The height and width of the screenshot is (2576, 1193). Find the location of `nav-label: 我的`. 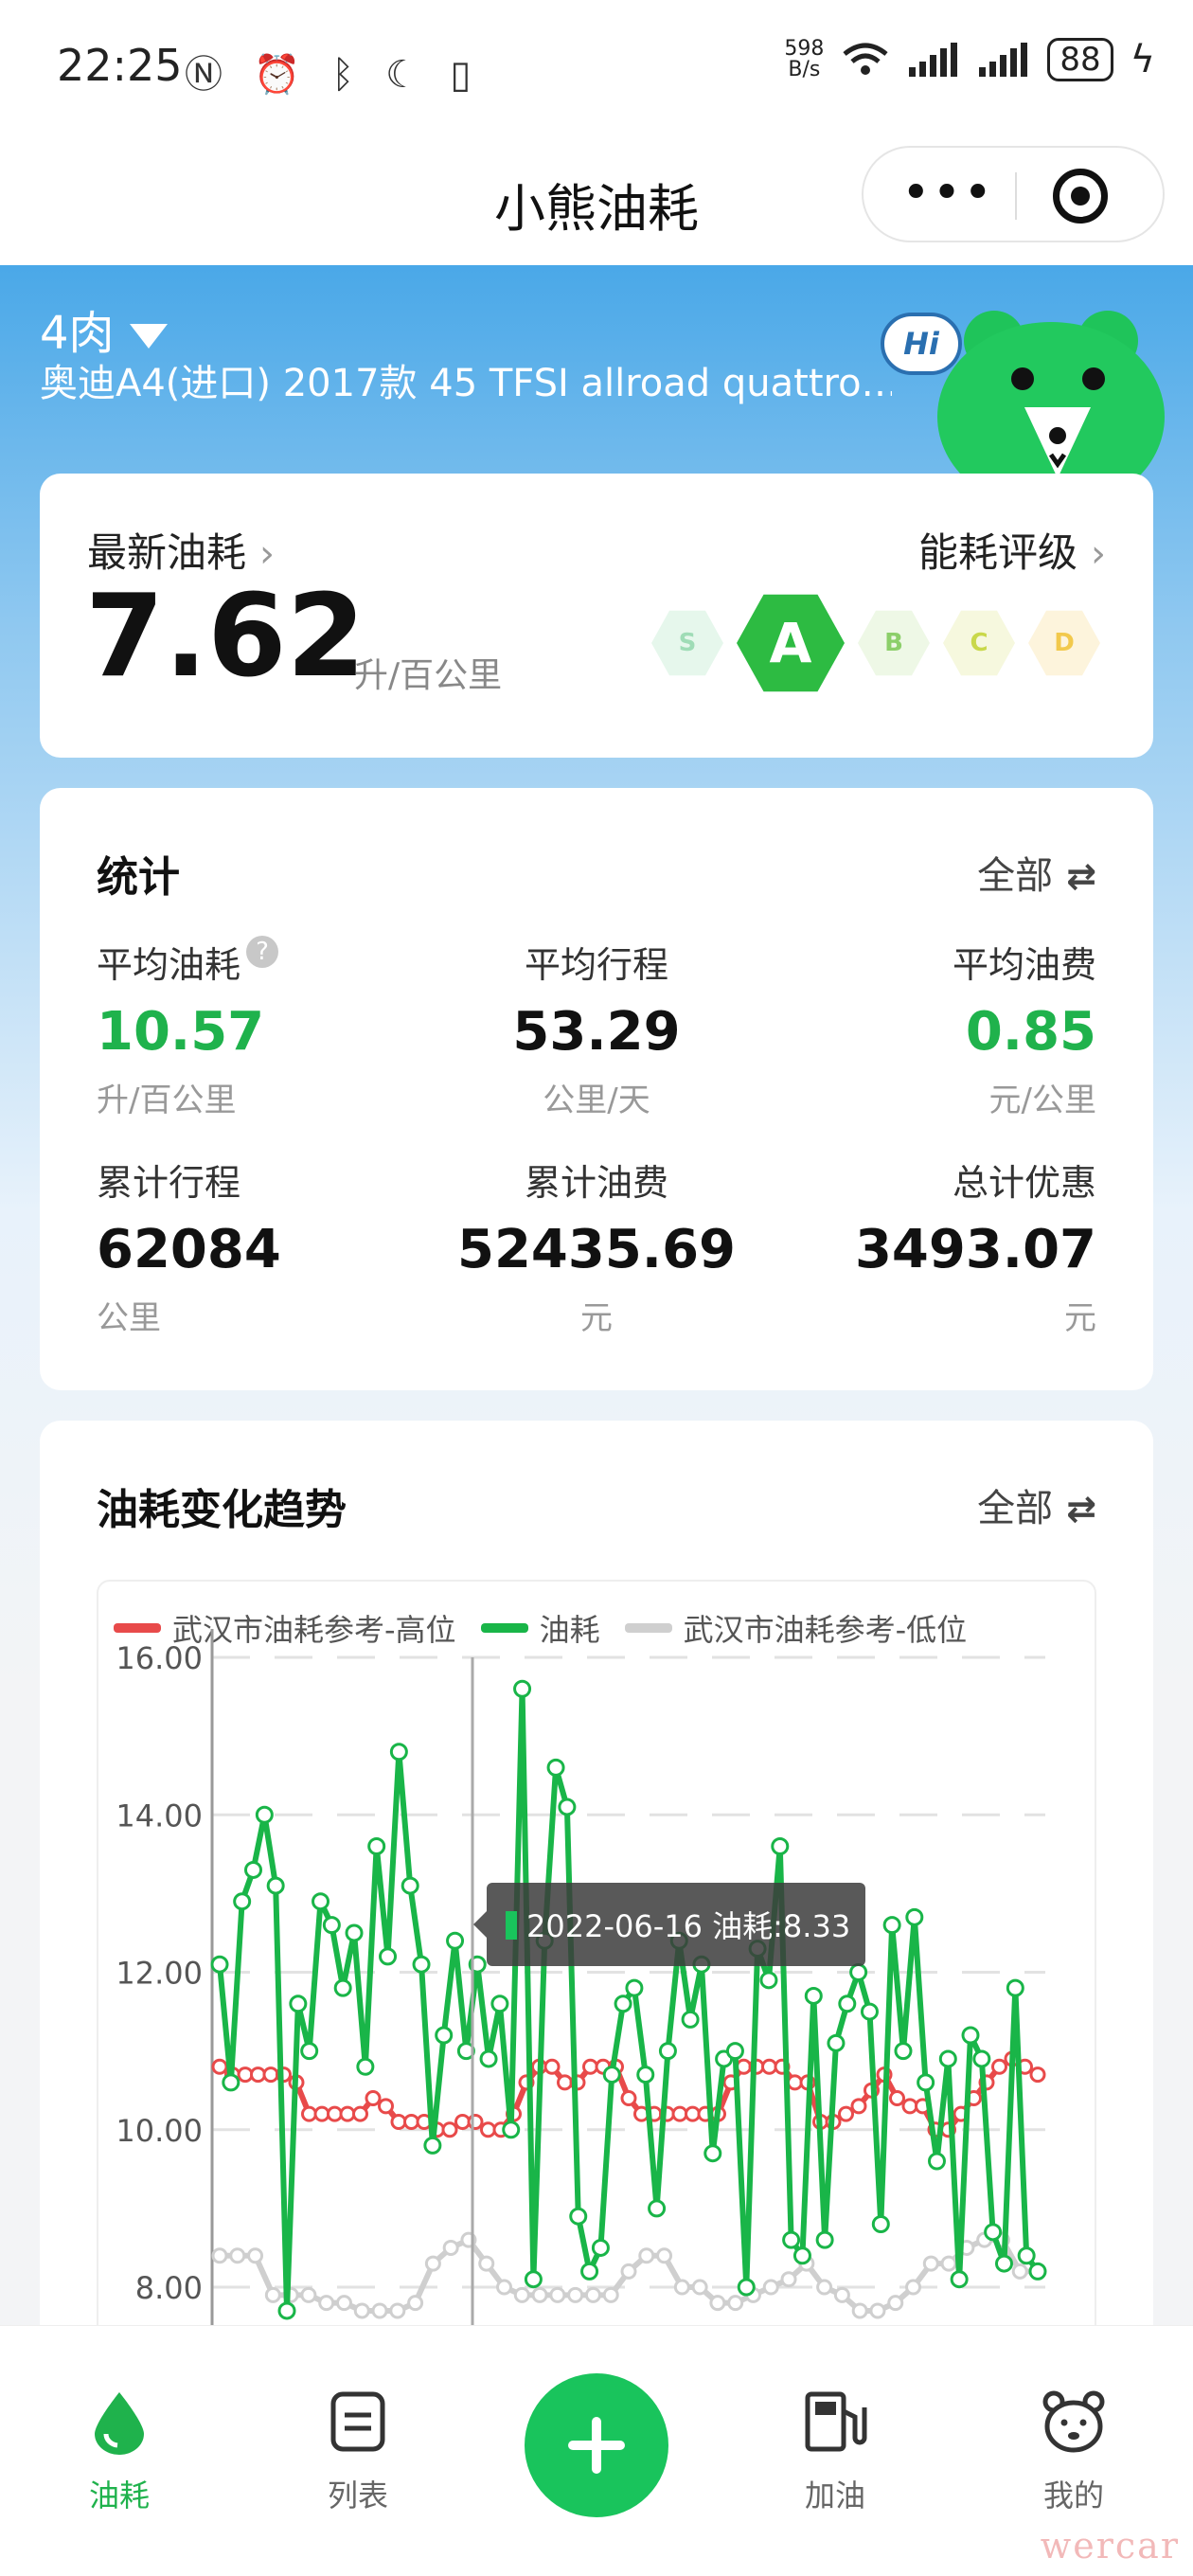

nav-label: 我的 is located at coordinates (1073, 2495).